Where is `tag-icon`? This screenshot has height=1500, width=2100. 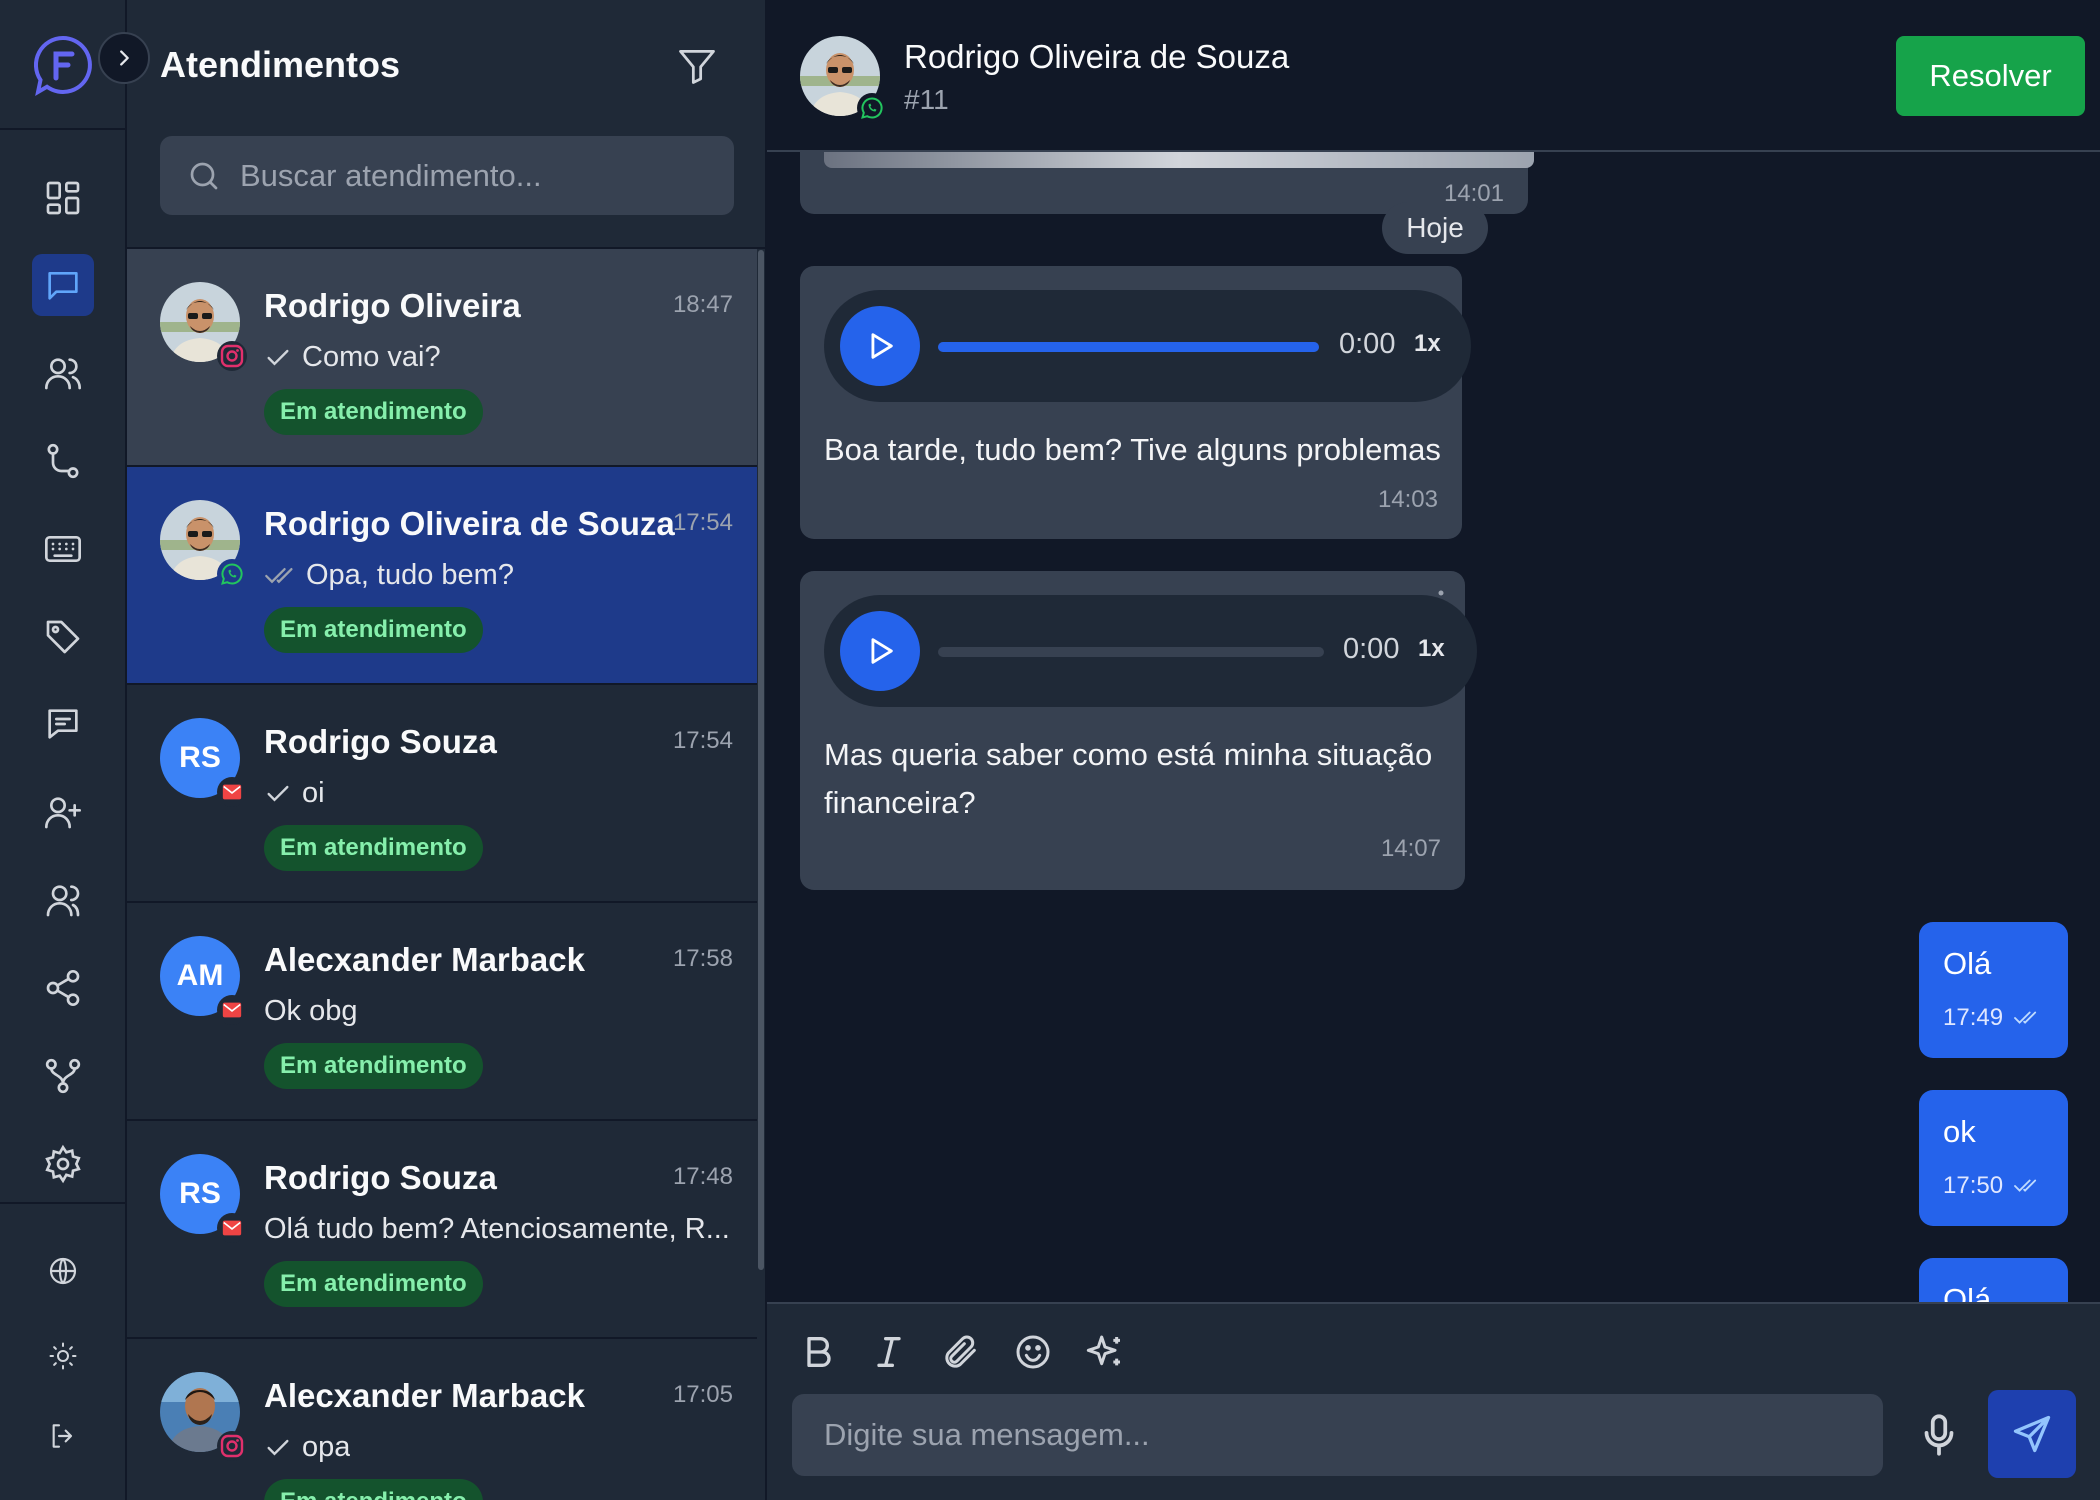 tag-icon is located at coordinates (63, 637).